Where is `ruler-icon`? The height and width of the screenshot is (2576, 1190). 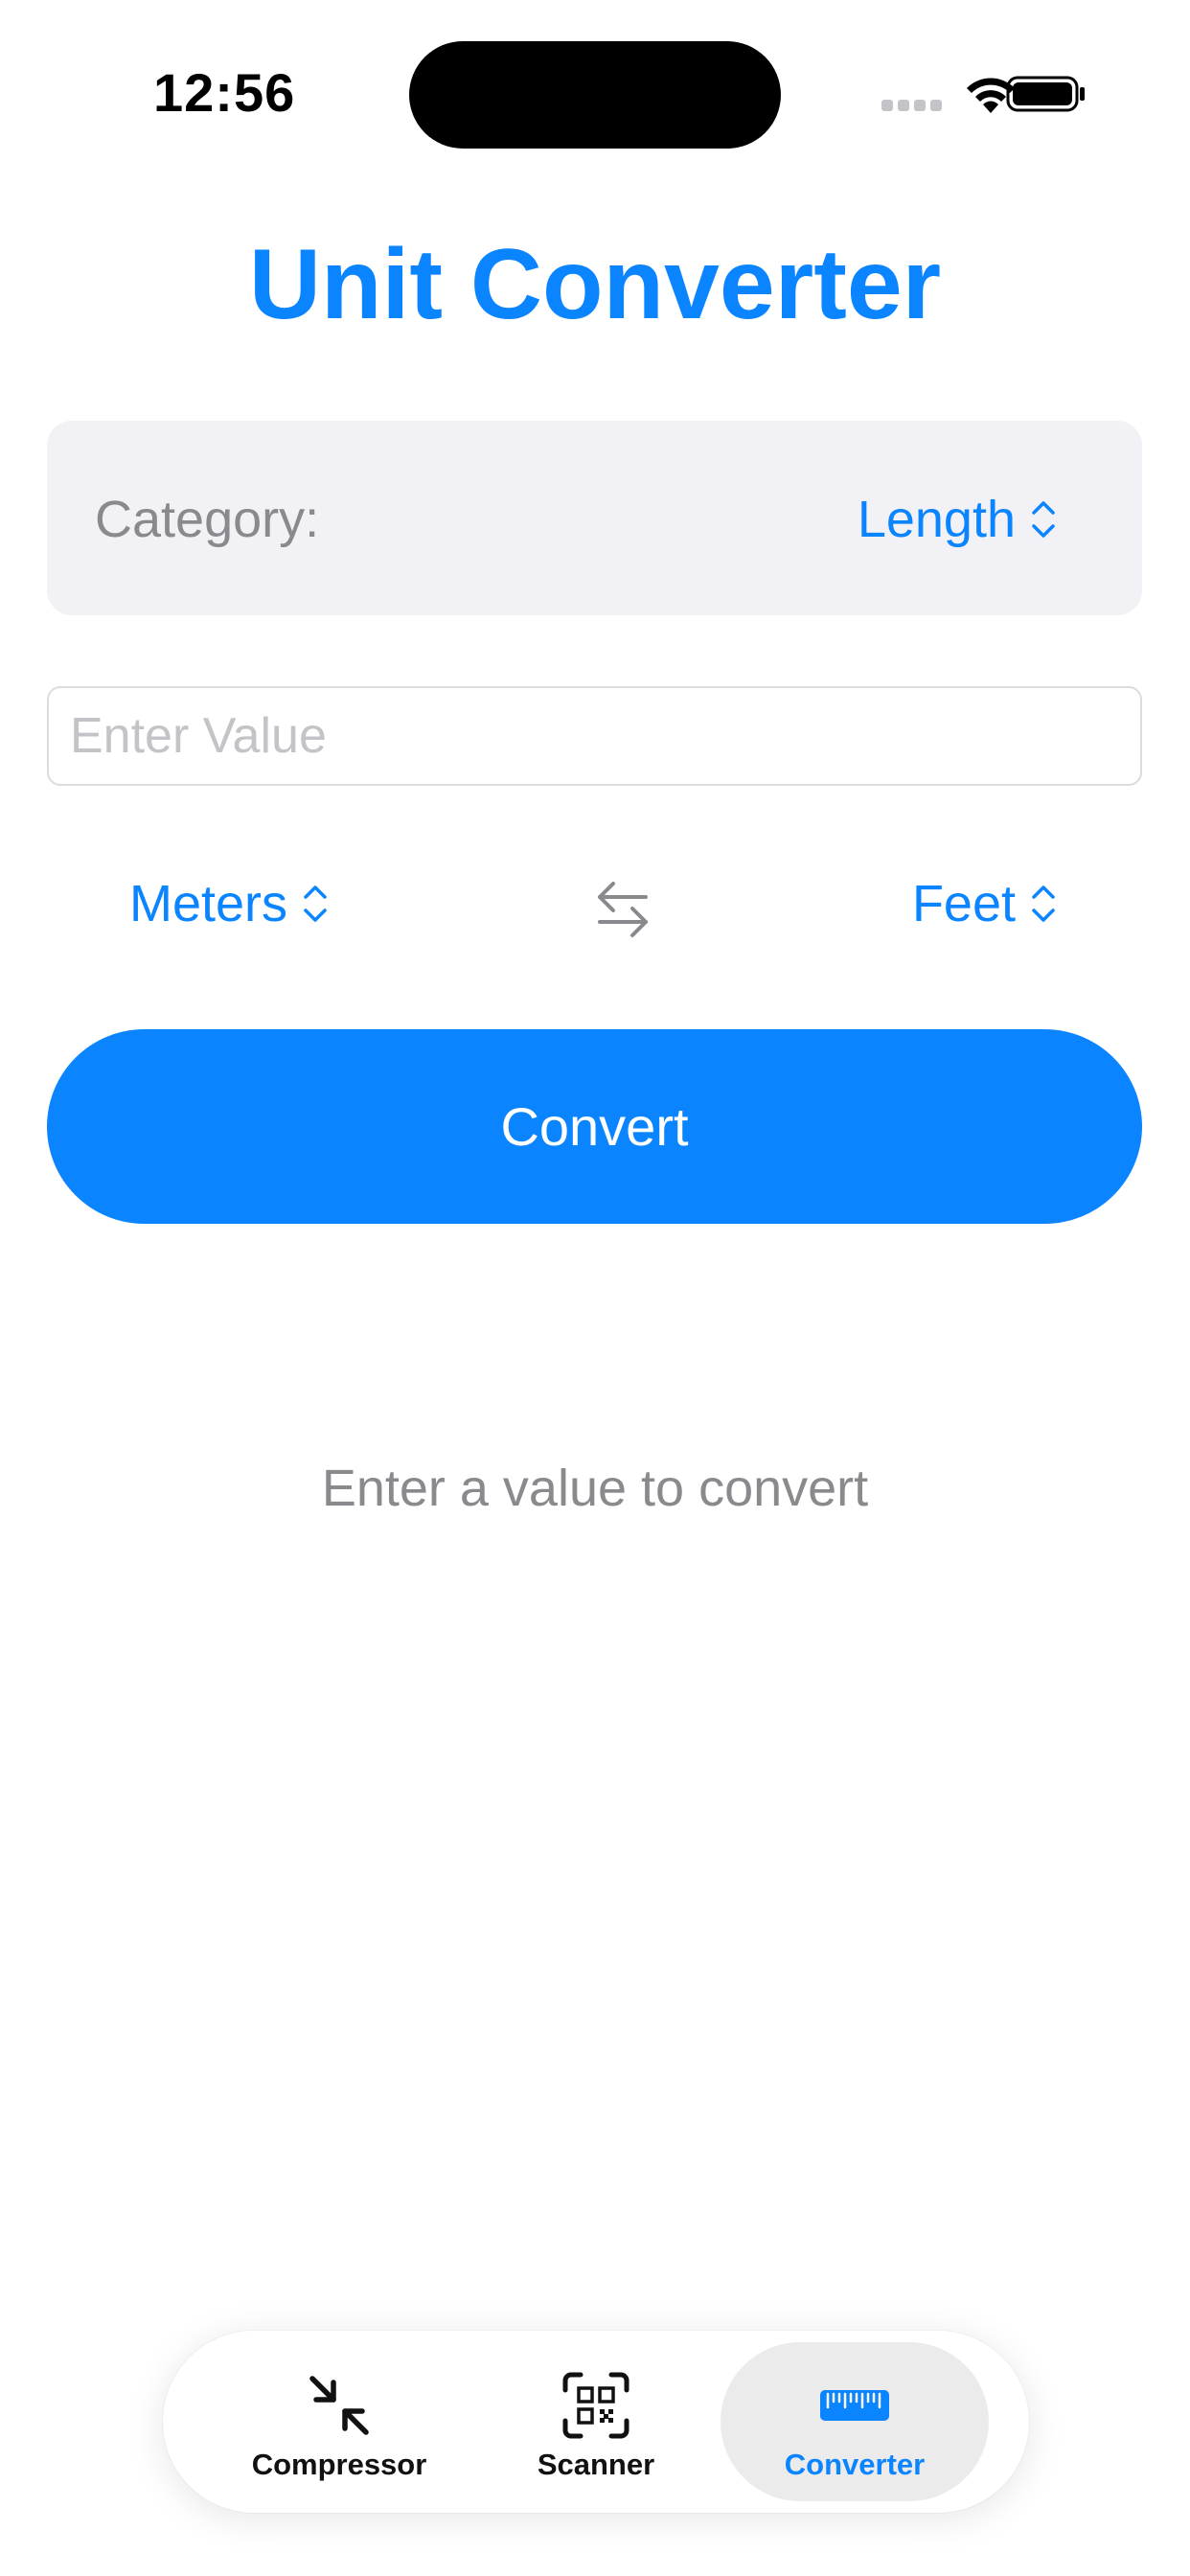 ruler-icon is located at coordinates (855, 2405).